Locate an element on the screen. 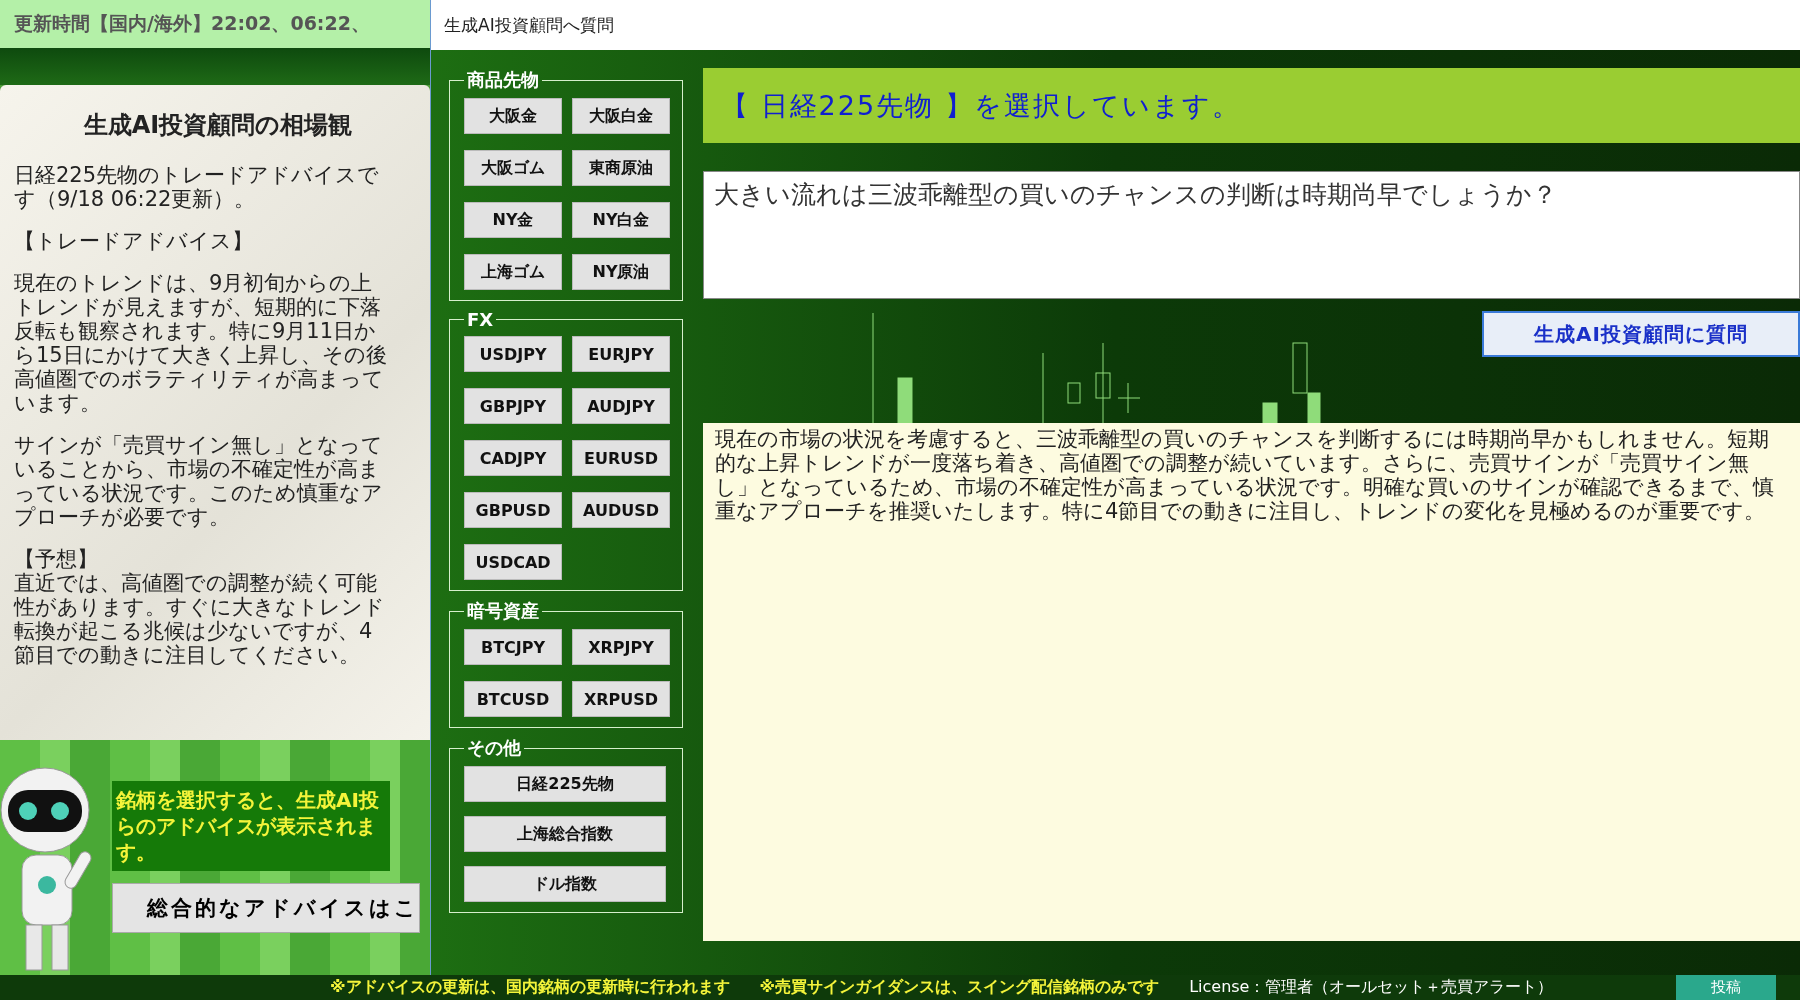 The width and height of the screenshot is (1800, 1000). hint-text: 銘柄を選択すると、生成AI投らのアドバイスが表示されます。 is located at coordinates (251, 826).